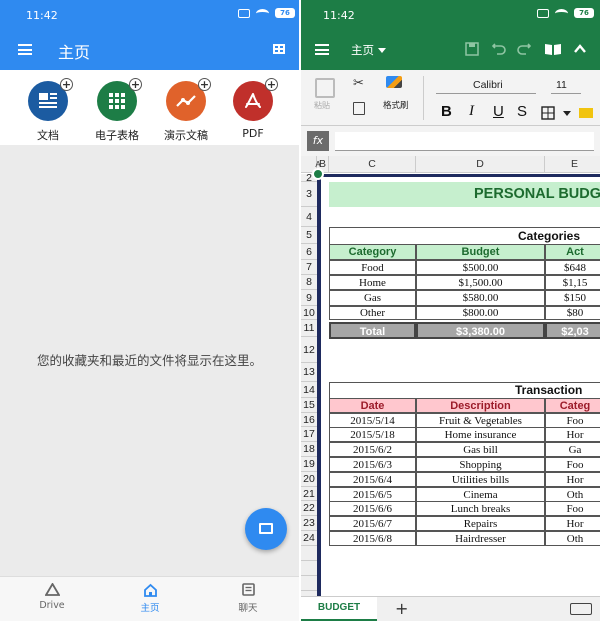 This screenshot has width=600, height=621. I want to click on function-button: fx, so click(318, 141).